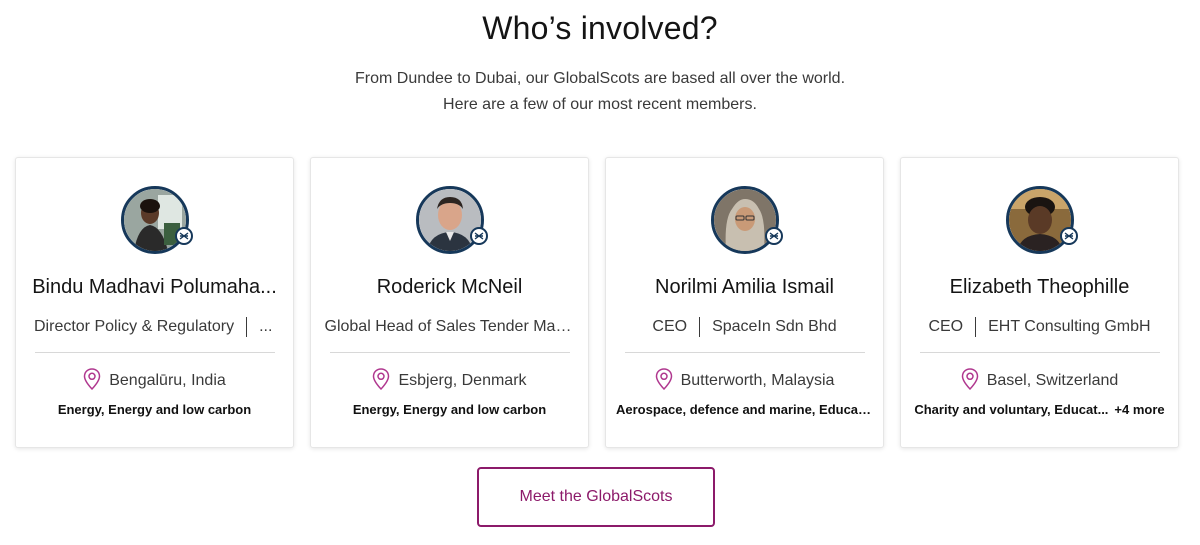  I want to click on member-location: Bengalūru, India, so click(154, 381).